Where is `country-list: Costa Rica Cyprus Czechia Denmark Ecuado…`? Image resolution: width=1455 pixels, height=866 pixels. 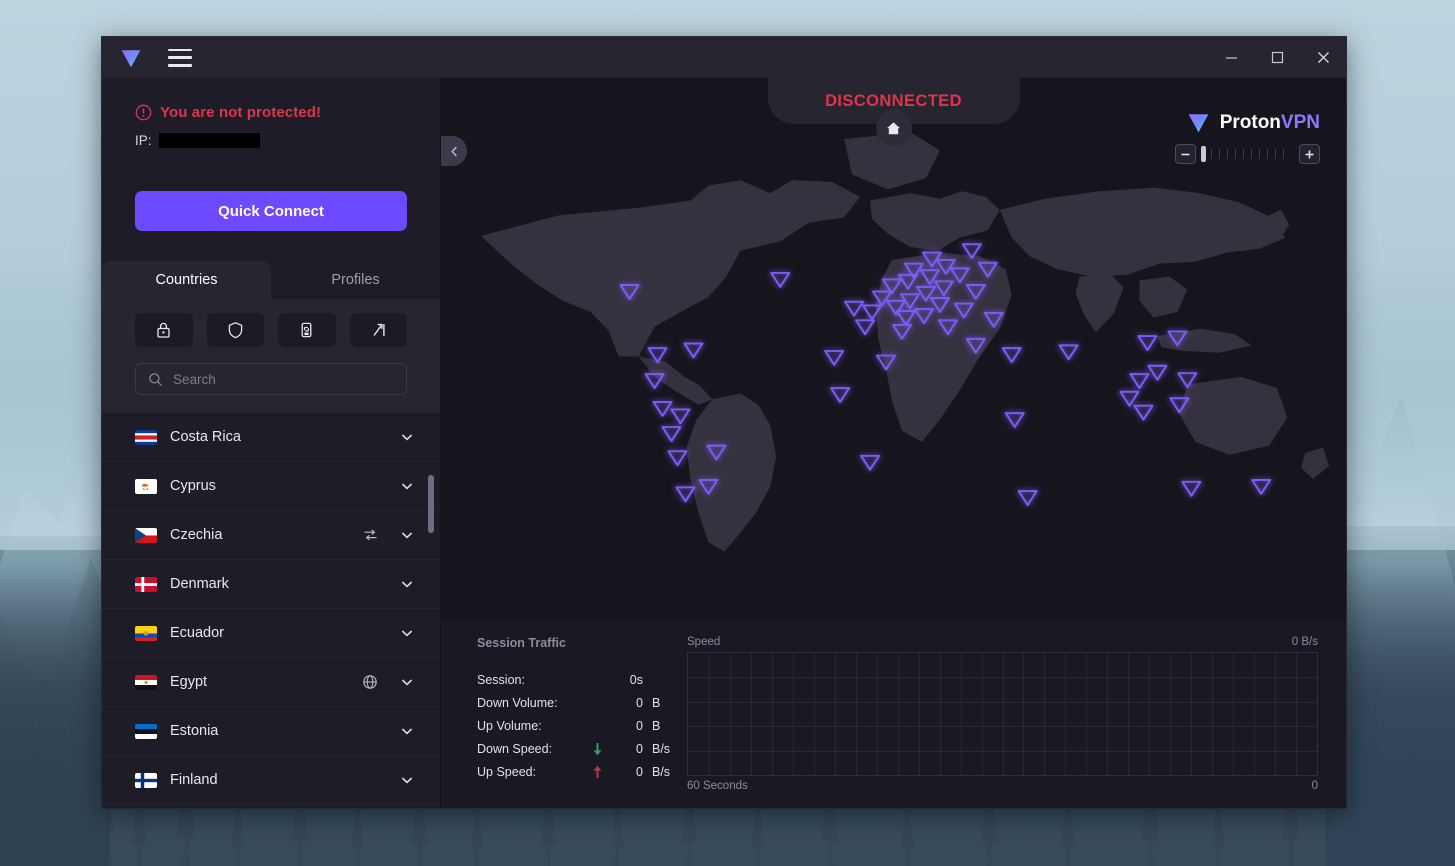 country-list: Costa Rica Cyprus Czechia Denmark Ecuado… is located at coordinates (271, 610).